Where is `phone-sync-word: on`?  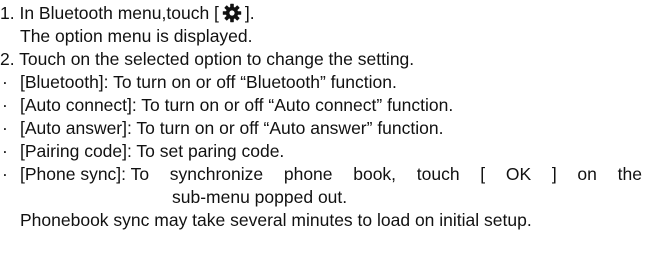
phone-sync-word: on is located at coordinates (587, 174).